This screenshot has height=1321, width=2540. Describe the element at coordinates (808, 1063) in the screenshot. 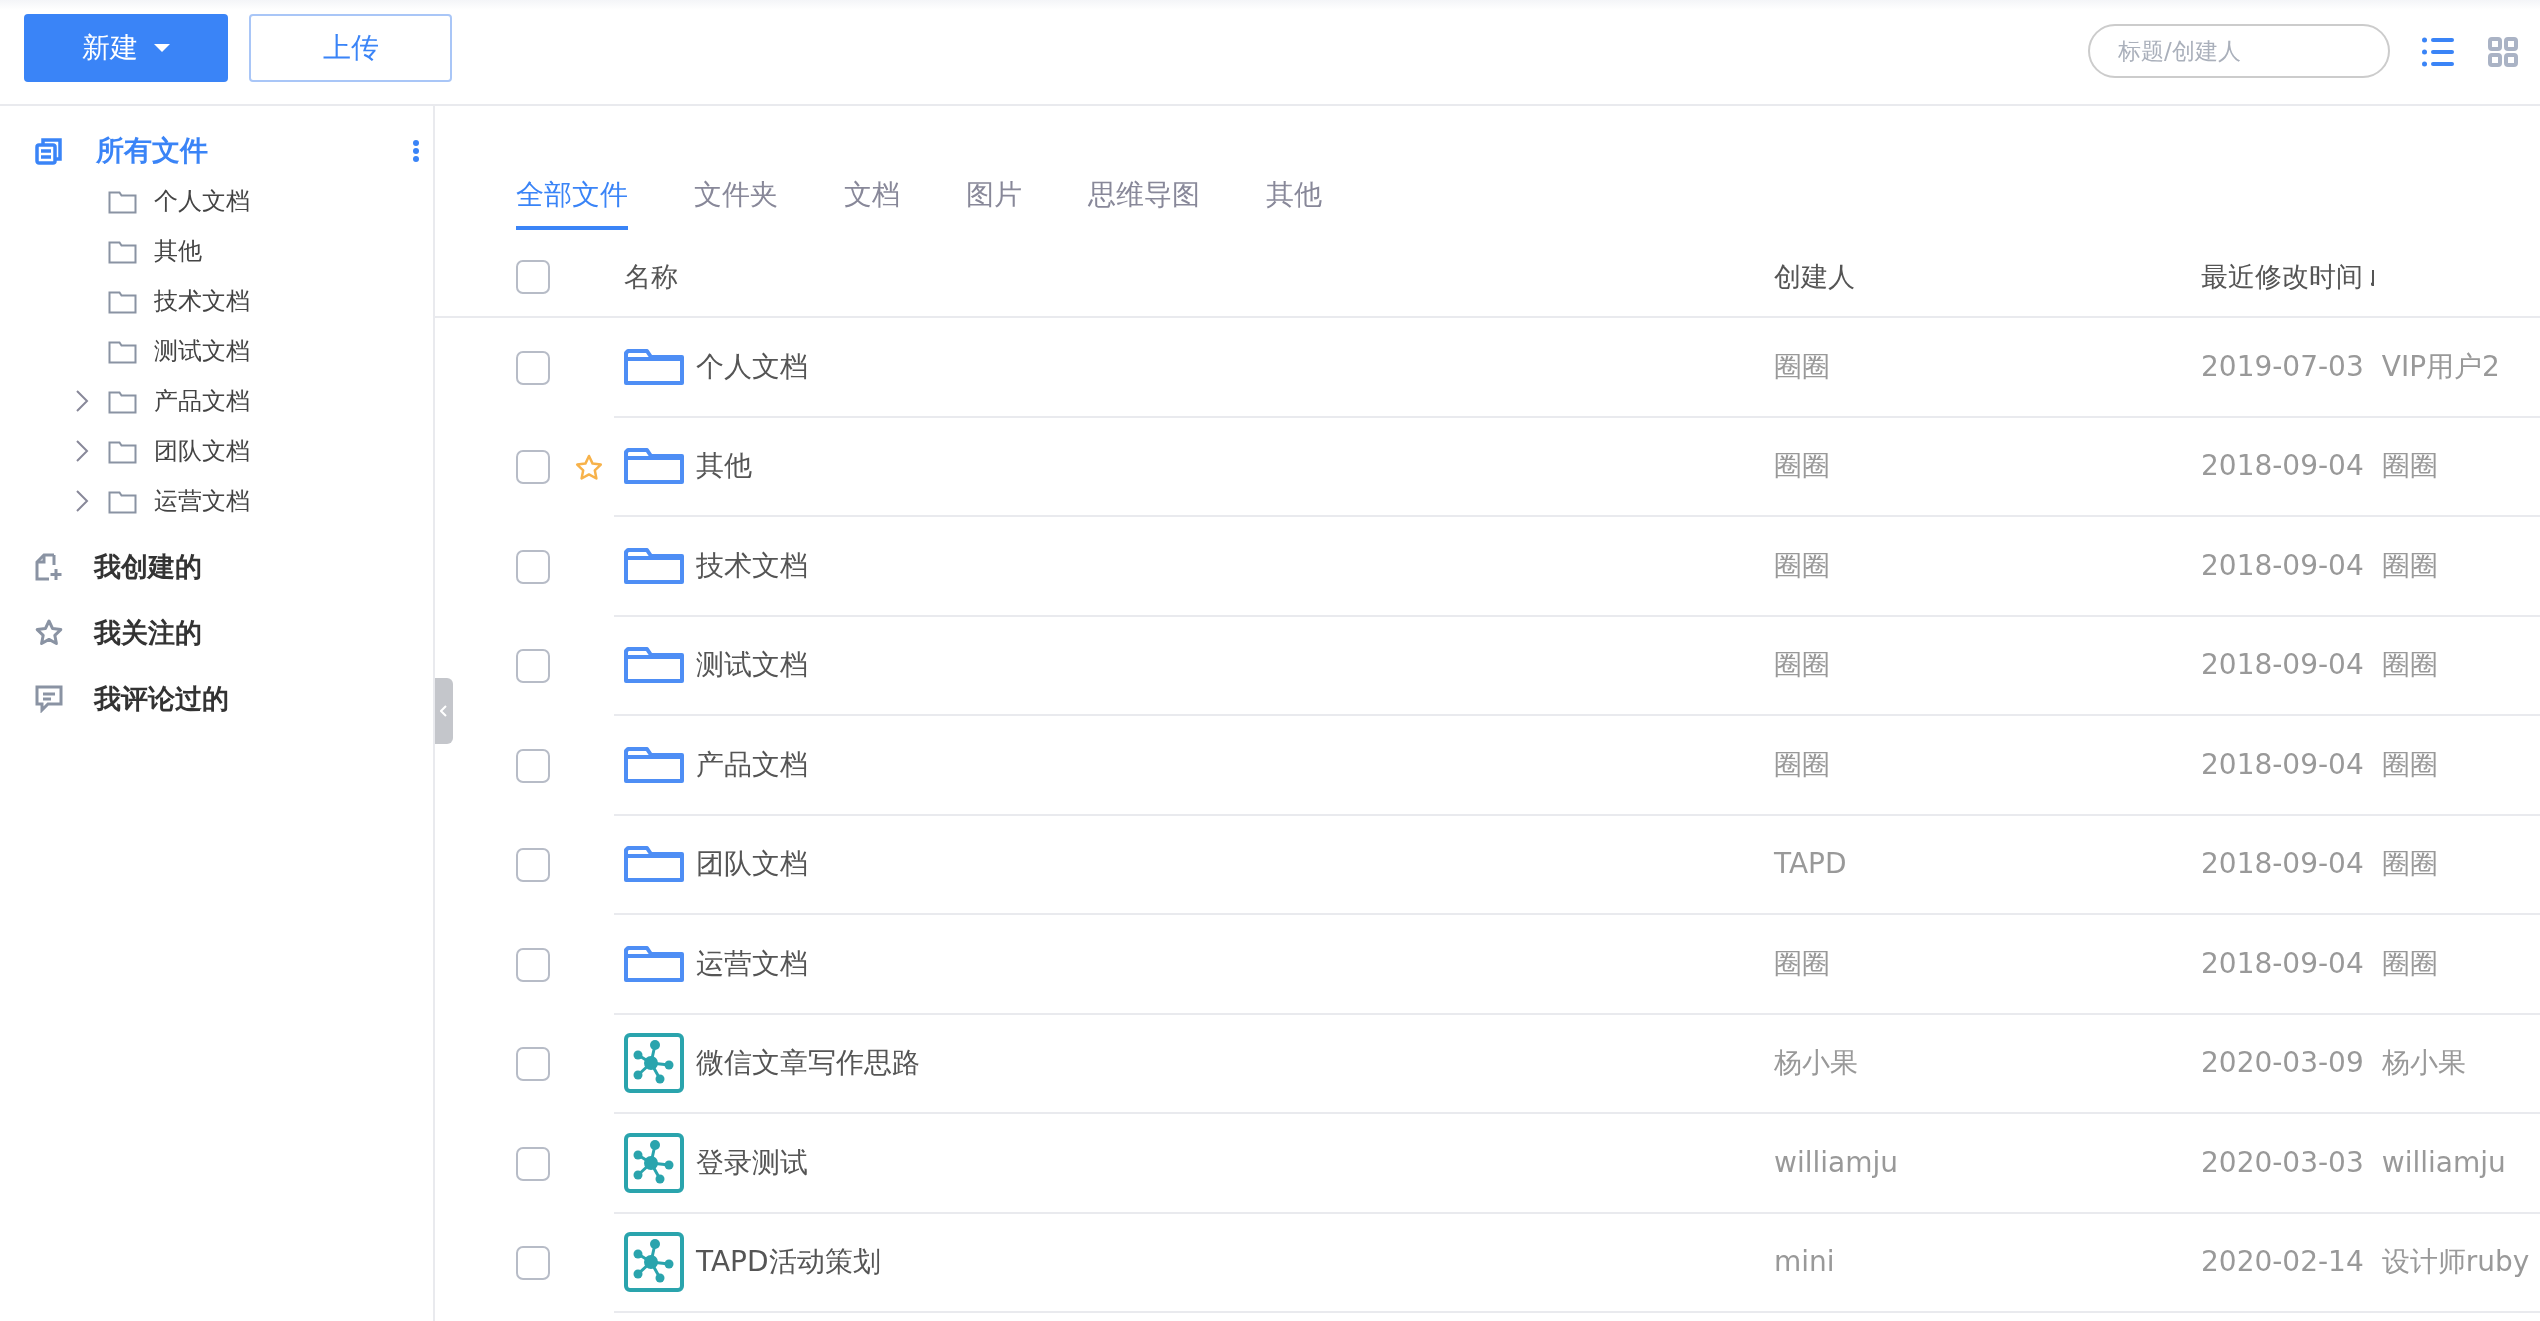

I see `file-name: 微信文章写作思路` at that location.